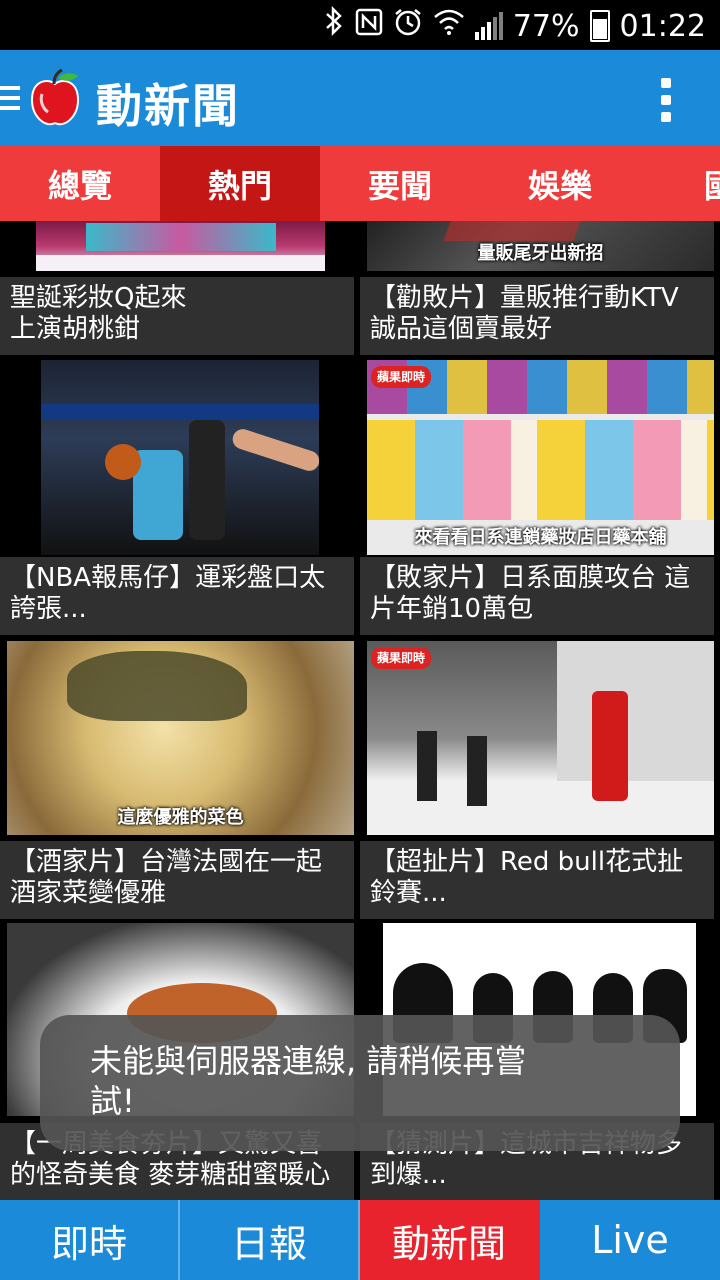 This screenshot has height=1280, width=720. I want to click on video-card: 這麼優雅的菜色 【酒家片】台灣法國在一起 酒家菜變優雅, so click(180, 781).